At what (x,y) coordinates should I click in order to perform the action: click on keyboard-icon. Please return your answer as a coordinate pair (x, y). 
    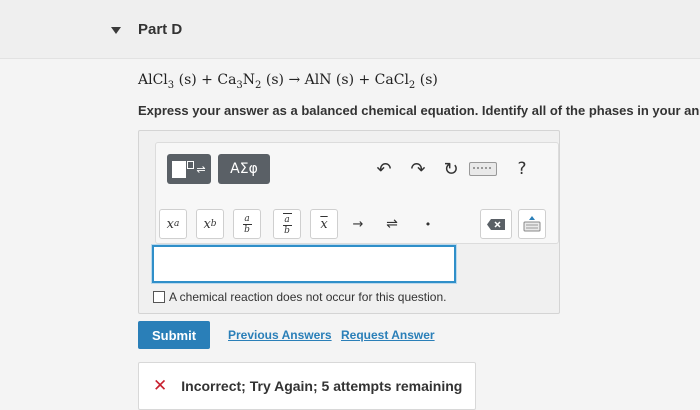
    Looking at the image, I should click on (483, 169).